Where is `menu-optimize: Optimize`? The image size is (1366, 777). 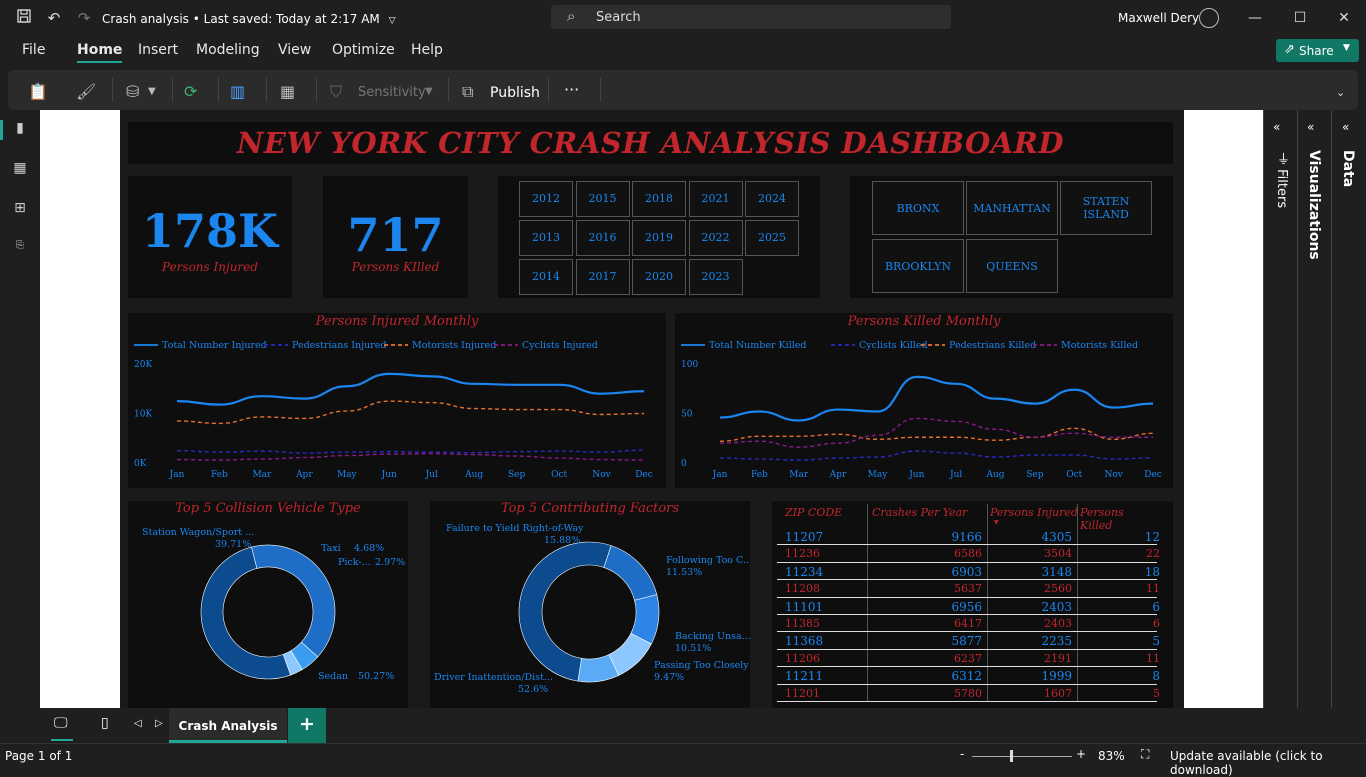 menu-optimize: Optimize is located at coordinates (363, 50).